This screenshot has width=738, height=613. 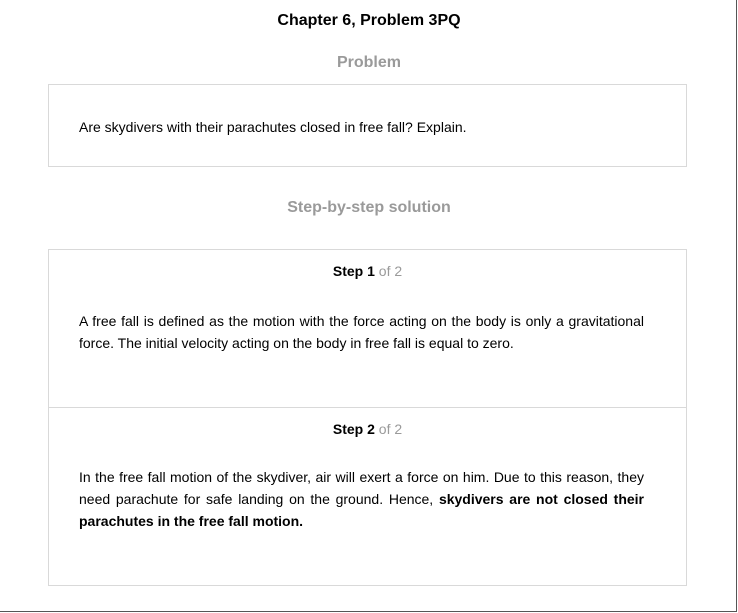 I want to click on step-header: Step 1 of 2, so click(x=367, y=271).